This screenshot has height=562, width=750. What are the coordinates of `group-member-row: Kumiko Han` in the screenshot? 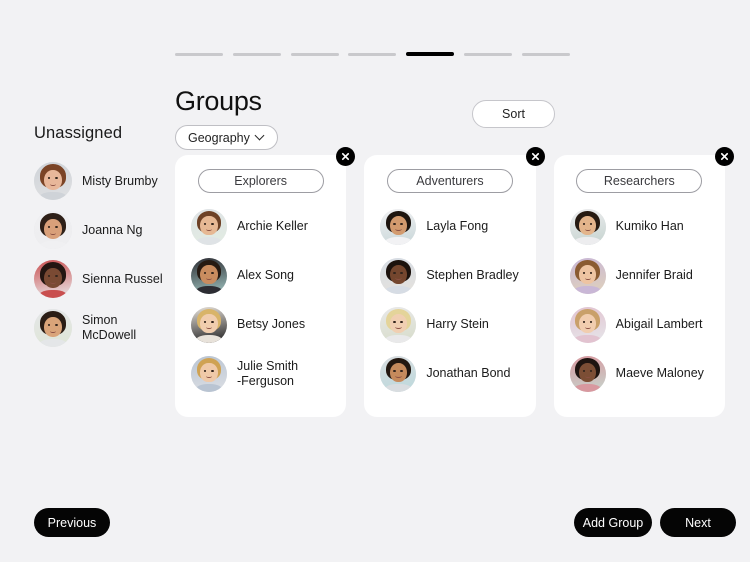 It's located at (639, 226).